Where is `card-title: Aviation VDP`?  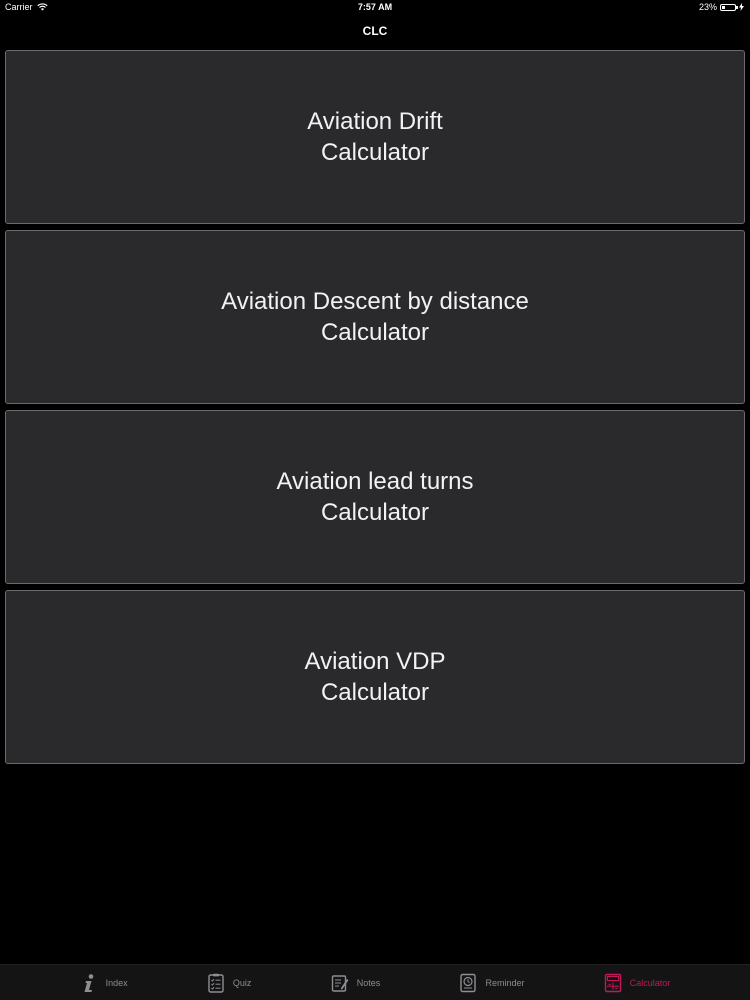 card-title: Aviation VDP is located at coordinates (375, 661).